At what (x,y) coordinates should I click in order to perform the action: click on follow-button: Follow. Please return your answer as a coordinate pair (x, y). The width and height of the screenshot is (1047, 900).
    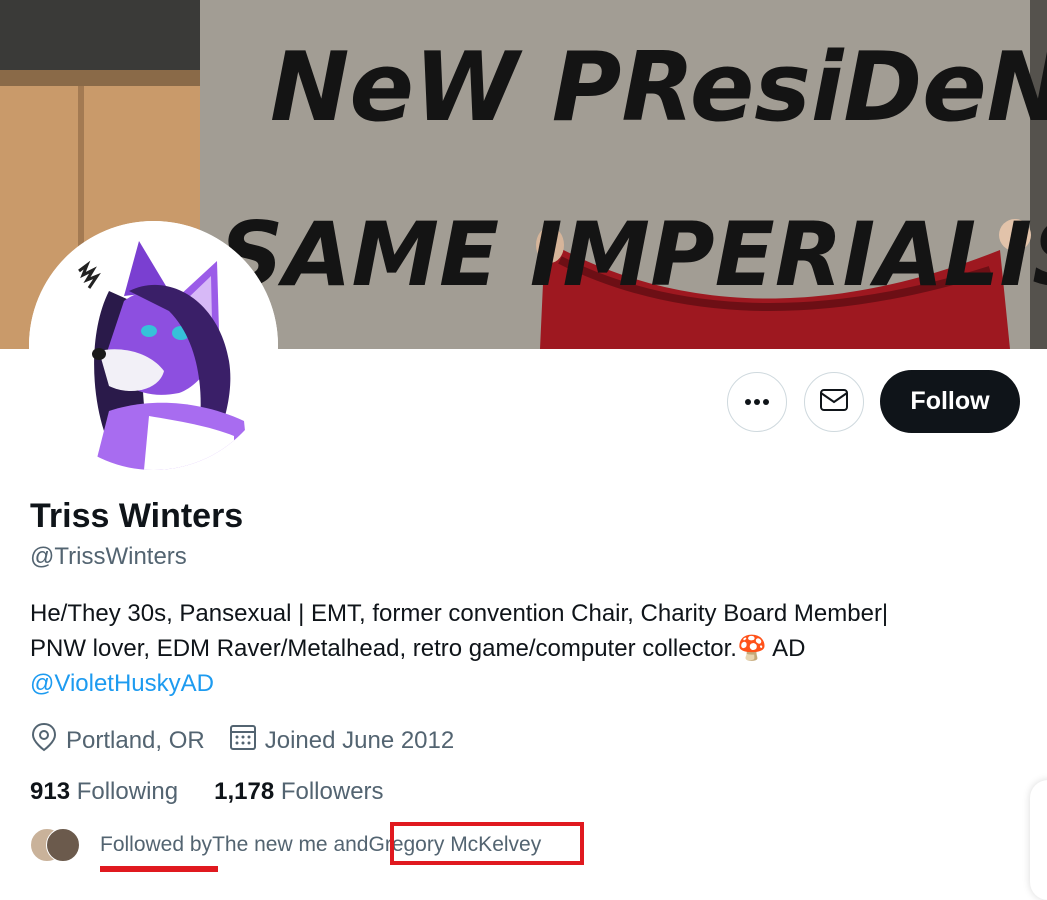
    Looking at the image, I should click on (950, 401).